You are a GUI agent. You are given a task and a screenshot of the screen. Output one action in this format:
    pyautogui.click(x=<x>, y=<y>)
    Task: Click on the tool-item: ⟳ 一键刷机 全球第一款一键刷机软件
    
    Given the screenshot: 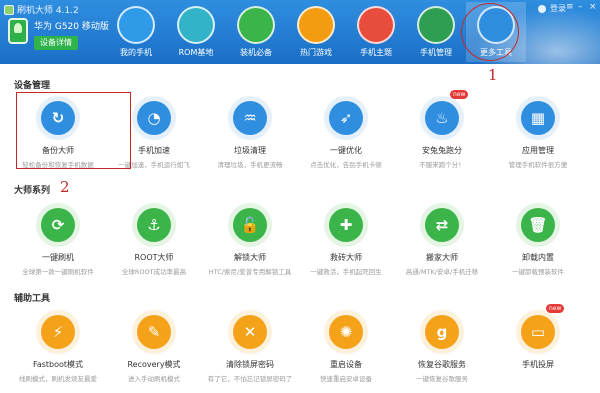 What is the action you would take?
    pyautogui.click(x=58, y=239)
    